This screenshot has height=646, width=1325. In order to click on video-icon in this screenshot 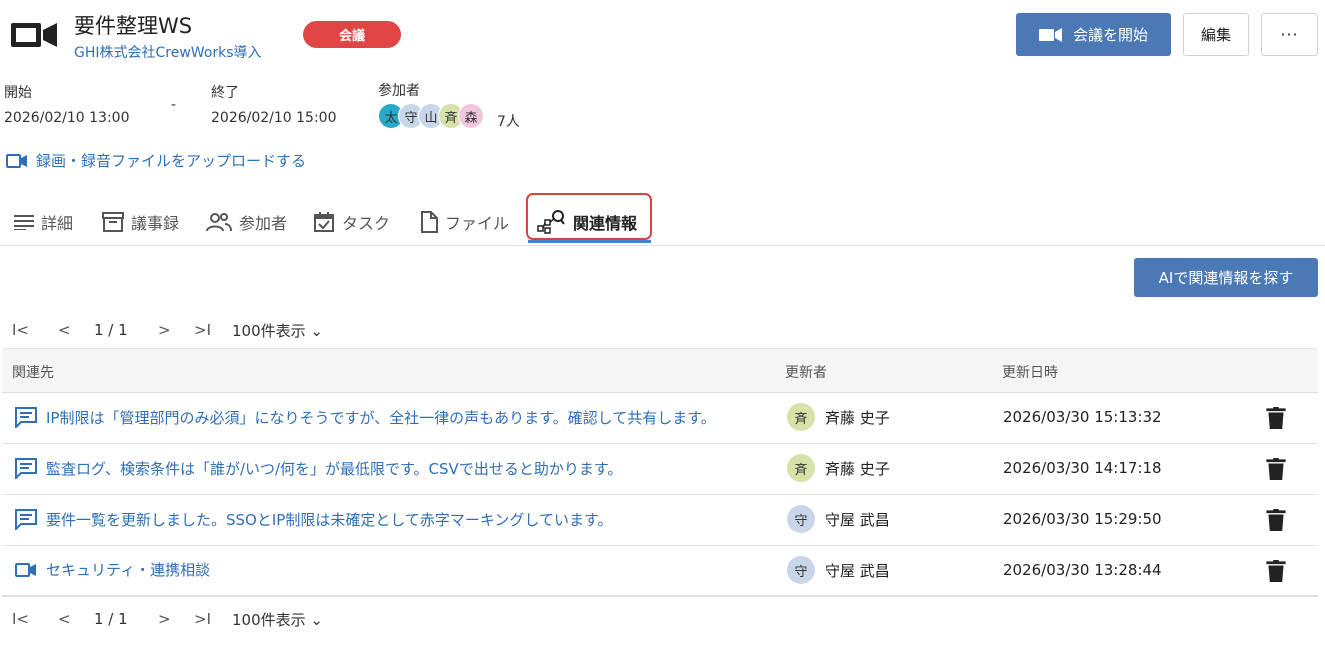, I will do `click(25, 569)`.